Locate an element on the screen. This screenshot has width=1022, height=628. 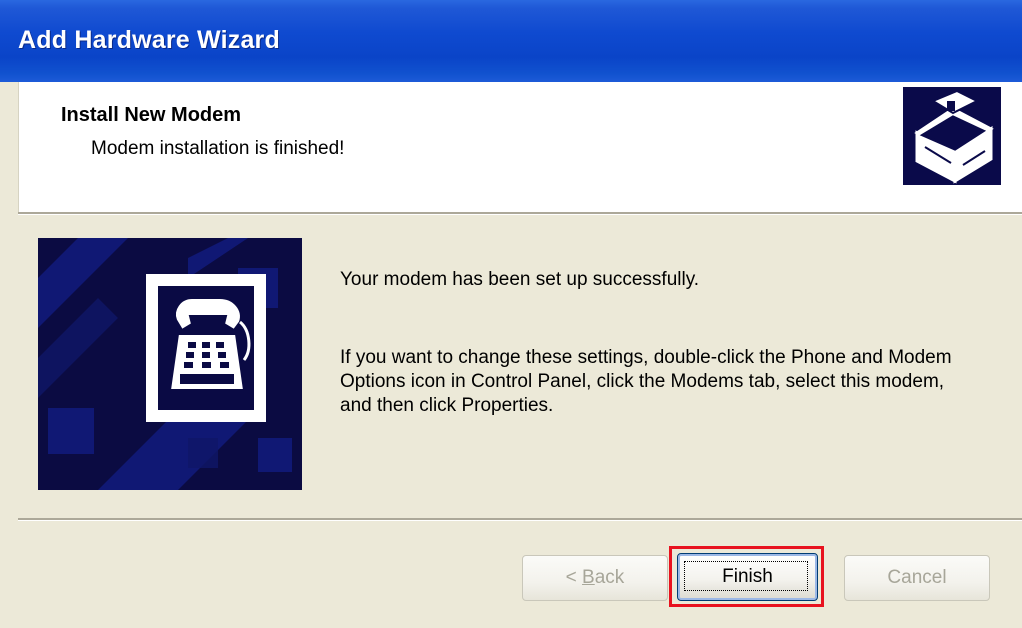
telephone-icon is located at coordinates (170, 364).